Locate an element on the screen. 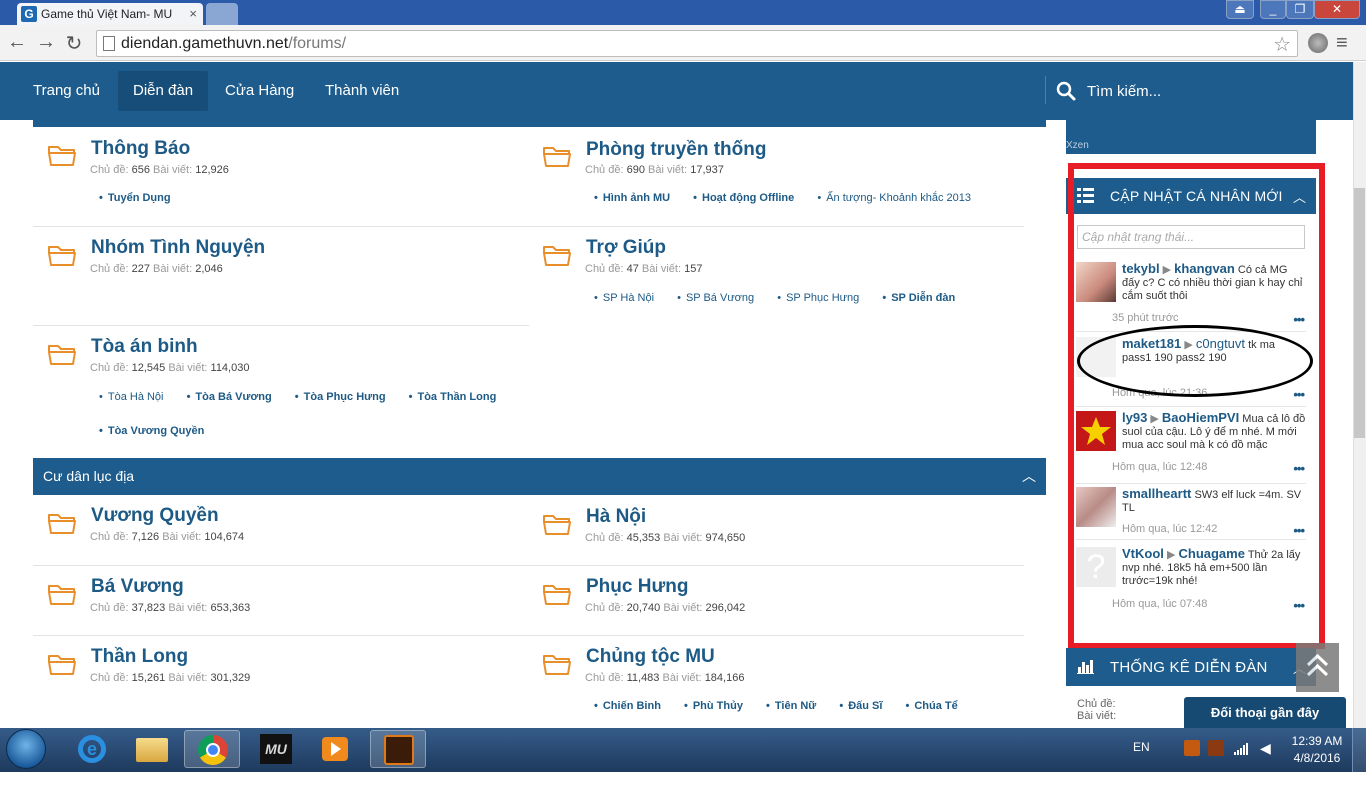  bookmark-star-icon: ☆ is located at coordinates (1282, 44).